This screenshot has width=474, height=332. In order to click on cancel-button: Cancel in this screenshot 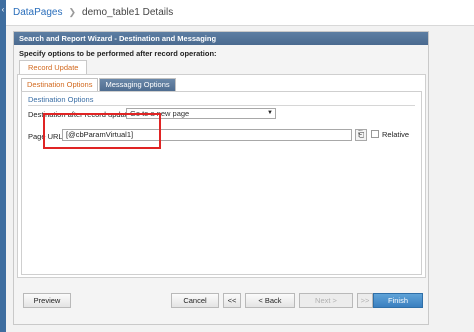, I will do `click(195, 300)`.